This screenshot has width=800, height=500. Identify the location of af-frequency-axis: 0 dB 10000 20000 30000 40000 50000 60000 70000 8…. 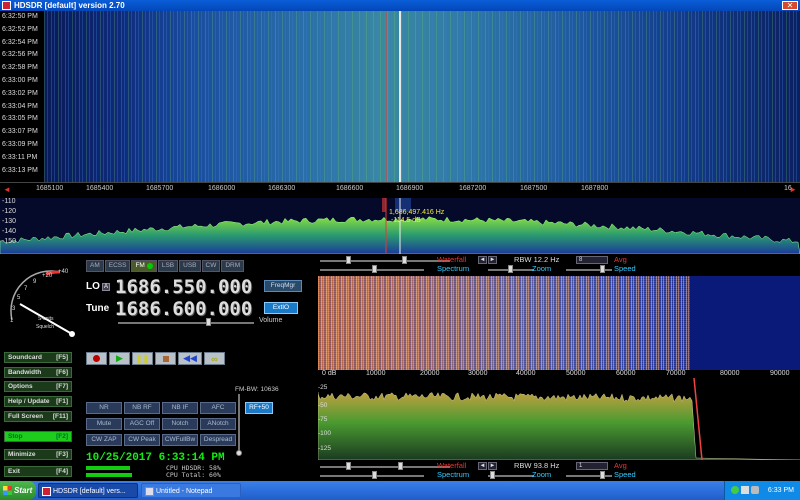
(559, 374).